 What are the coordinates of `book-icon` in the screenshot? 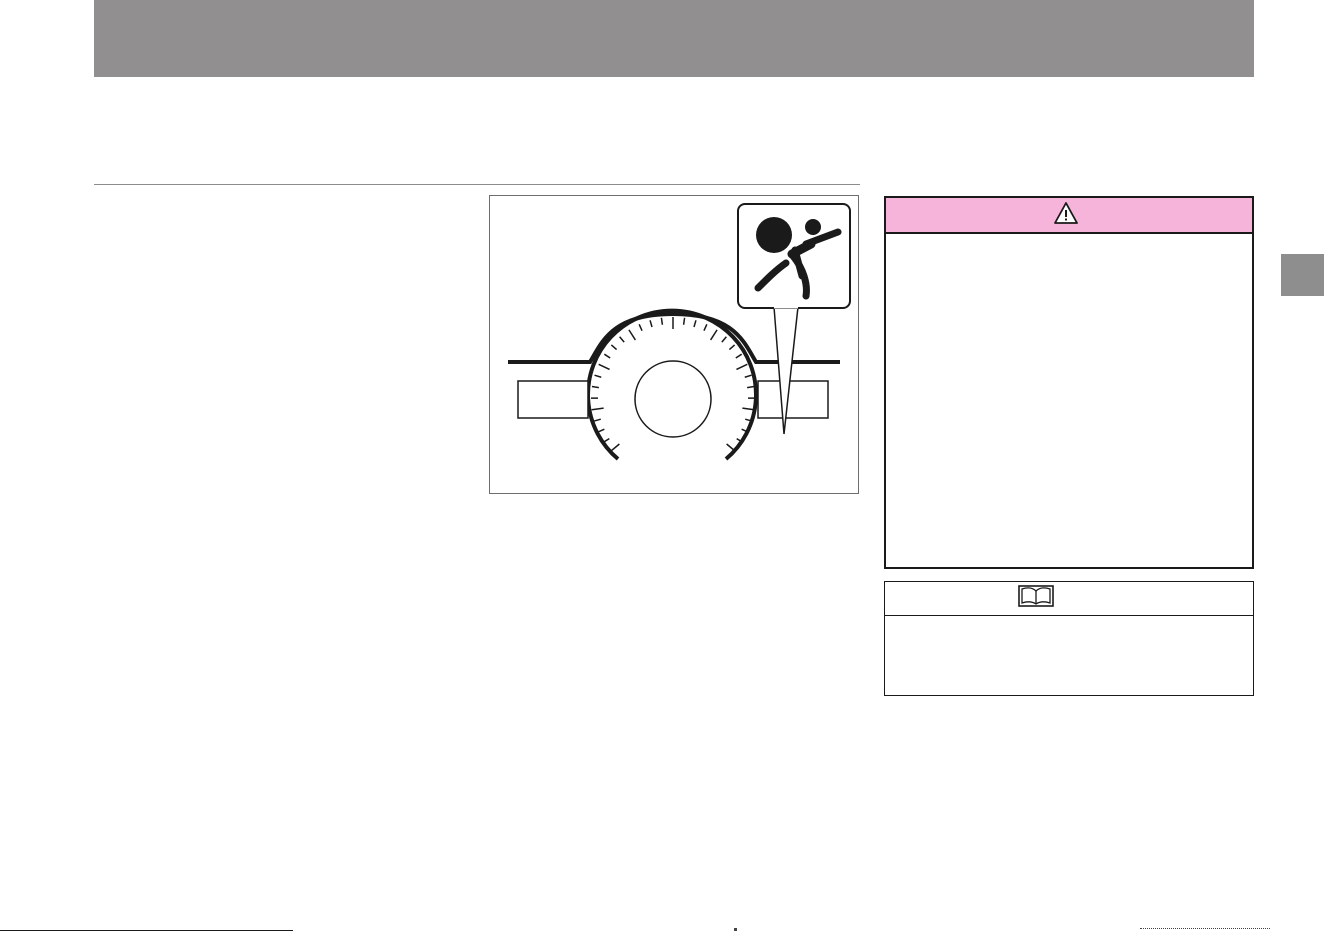 It's located at (1036, 598).